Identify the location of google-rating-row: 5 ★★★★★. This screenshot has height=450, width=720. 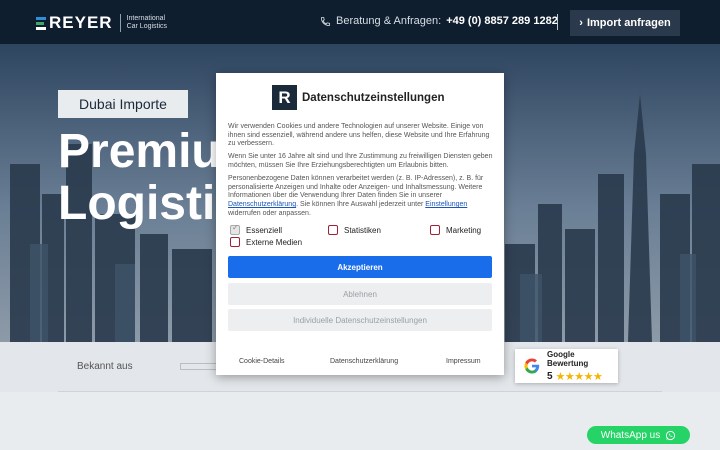
(582, 376).